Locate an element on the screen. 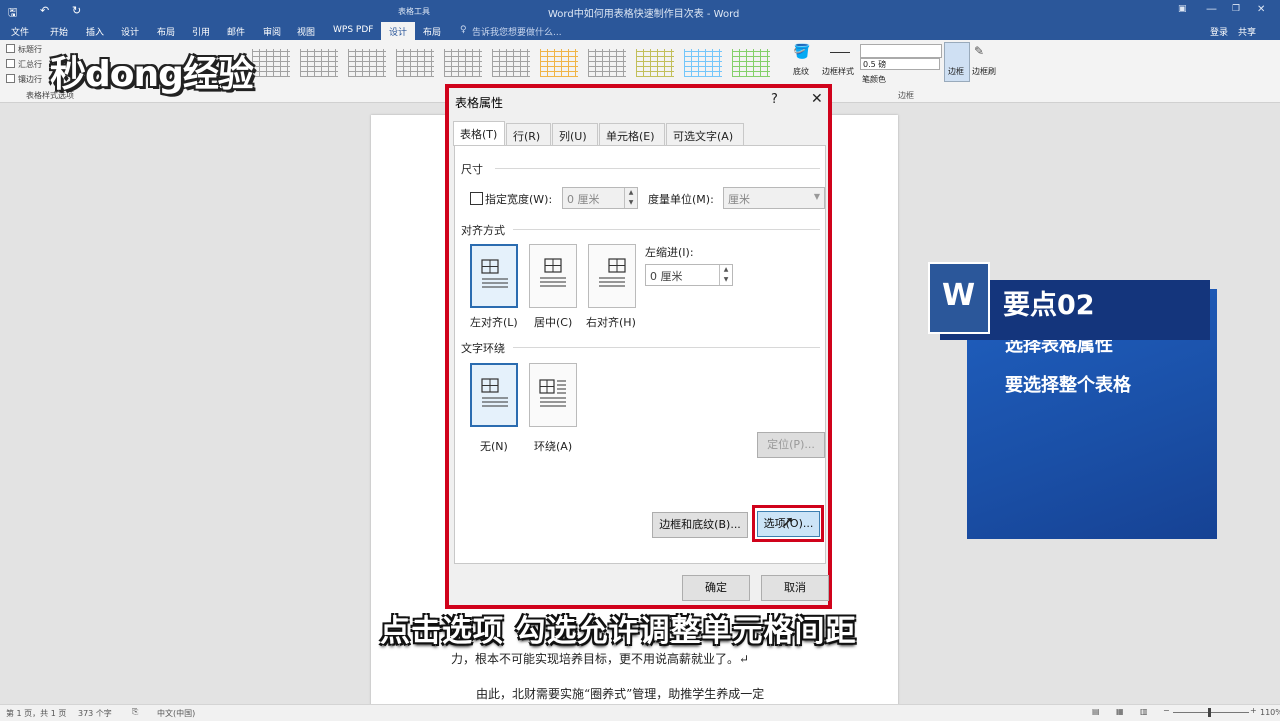 The image size is (1280, 721). watermark-logo: 秒dong经验 is located at coordinates (152, 74).